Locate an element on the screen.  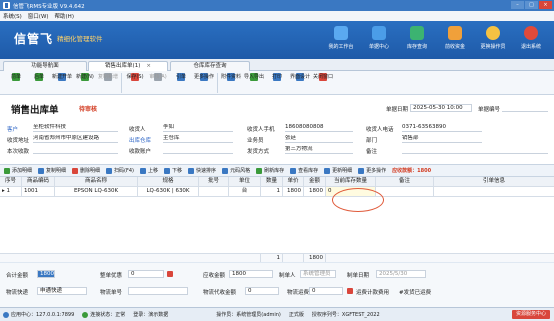
warehouse-label: 出库仓库 is located at coordinates (140, 140).